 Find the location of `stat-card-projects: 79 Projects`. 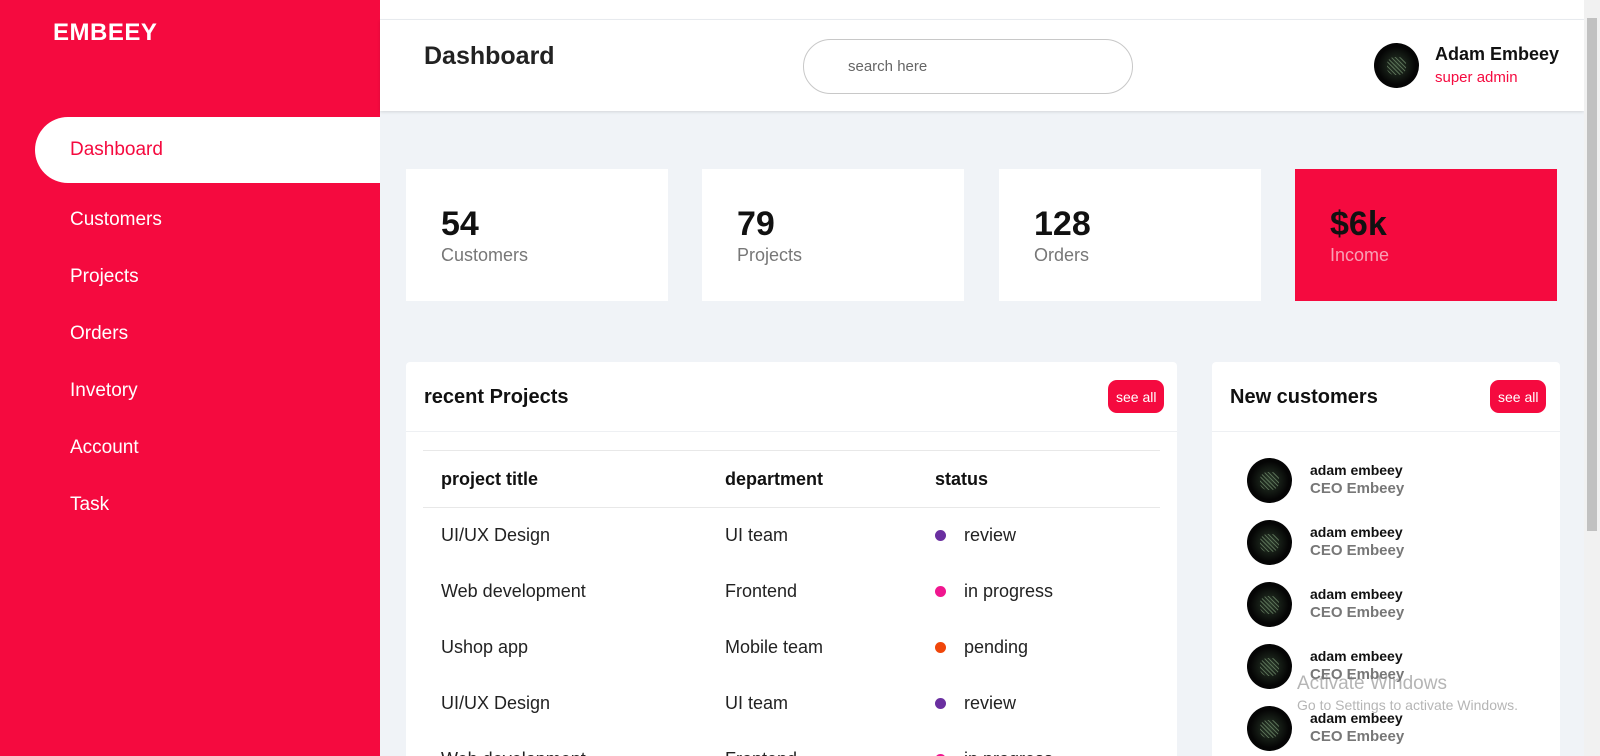

stat-card-projects: 79 Projects is located at coordinates (833, 235).